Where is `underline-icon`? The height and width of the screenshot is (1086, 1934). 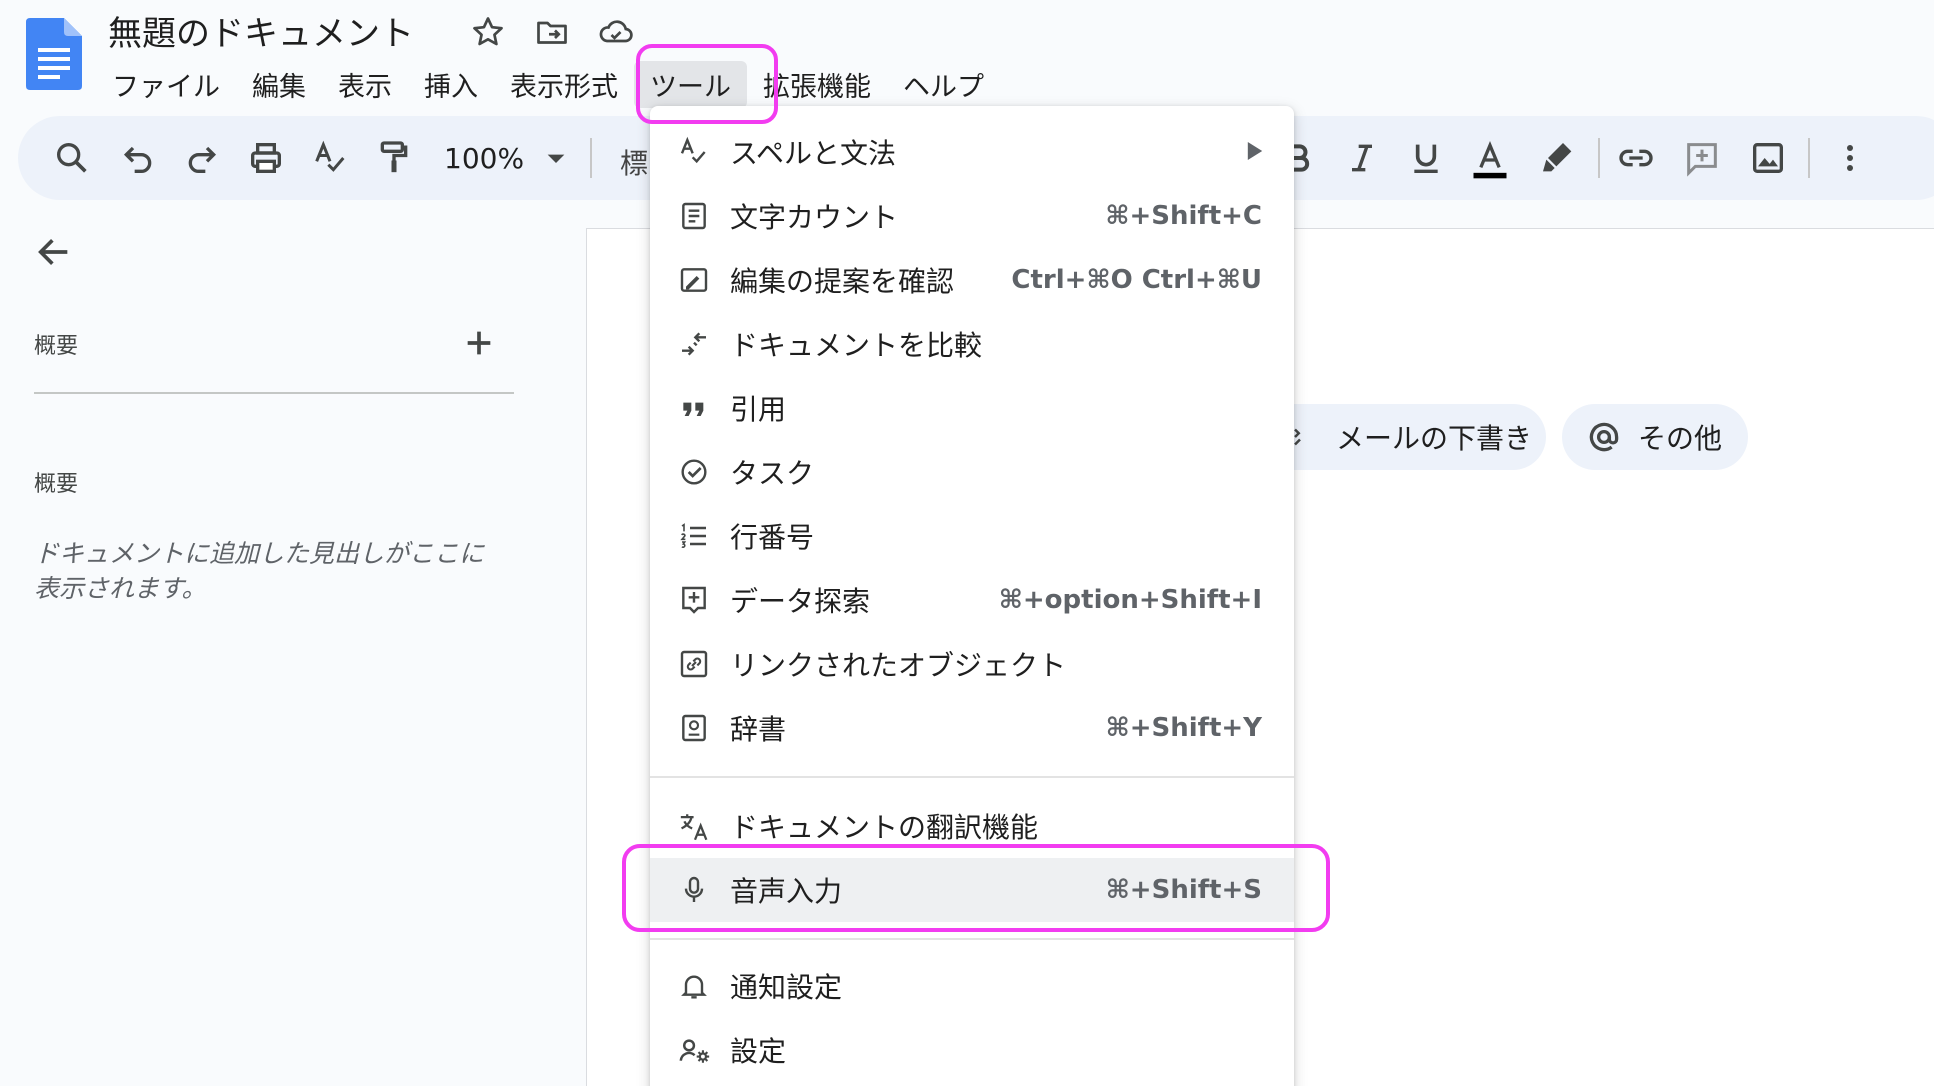 underline-icon is located at coordinates (1426, 158).